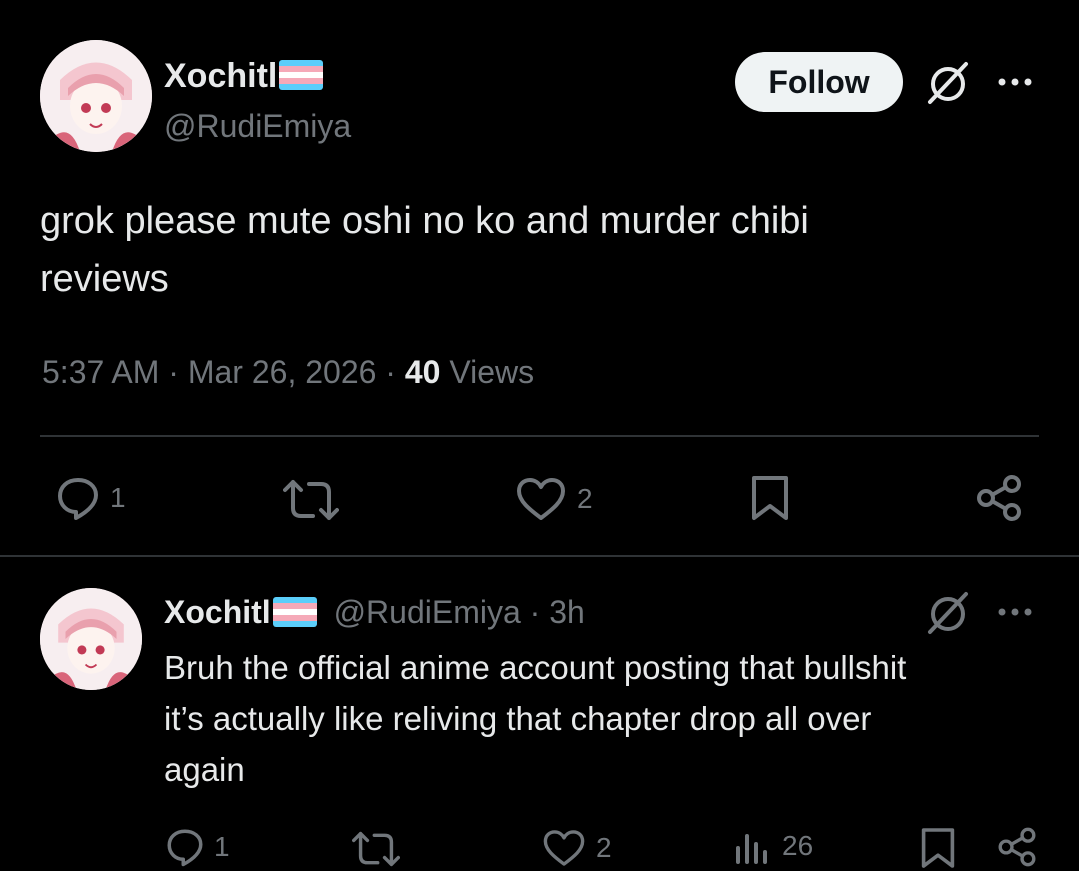 This screenshot has width=1079, height=871. Describe the element at coordinates (204, 769) in the screenshot. I see `post-text-line: again` at that location.